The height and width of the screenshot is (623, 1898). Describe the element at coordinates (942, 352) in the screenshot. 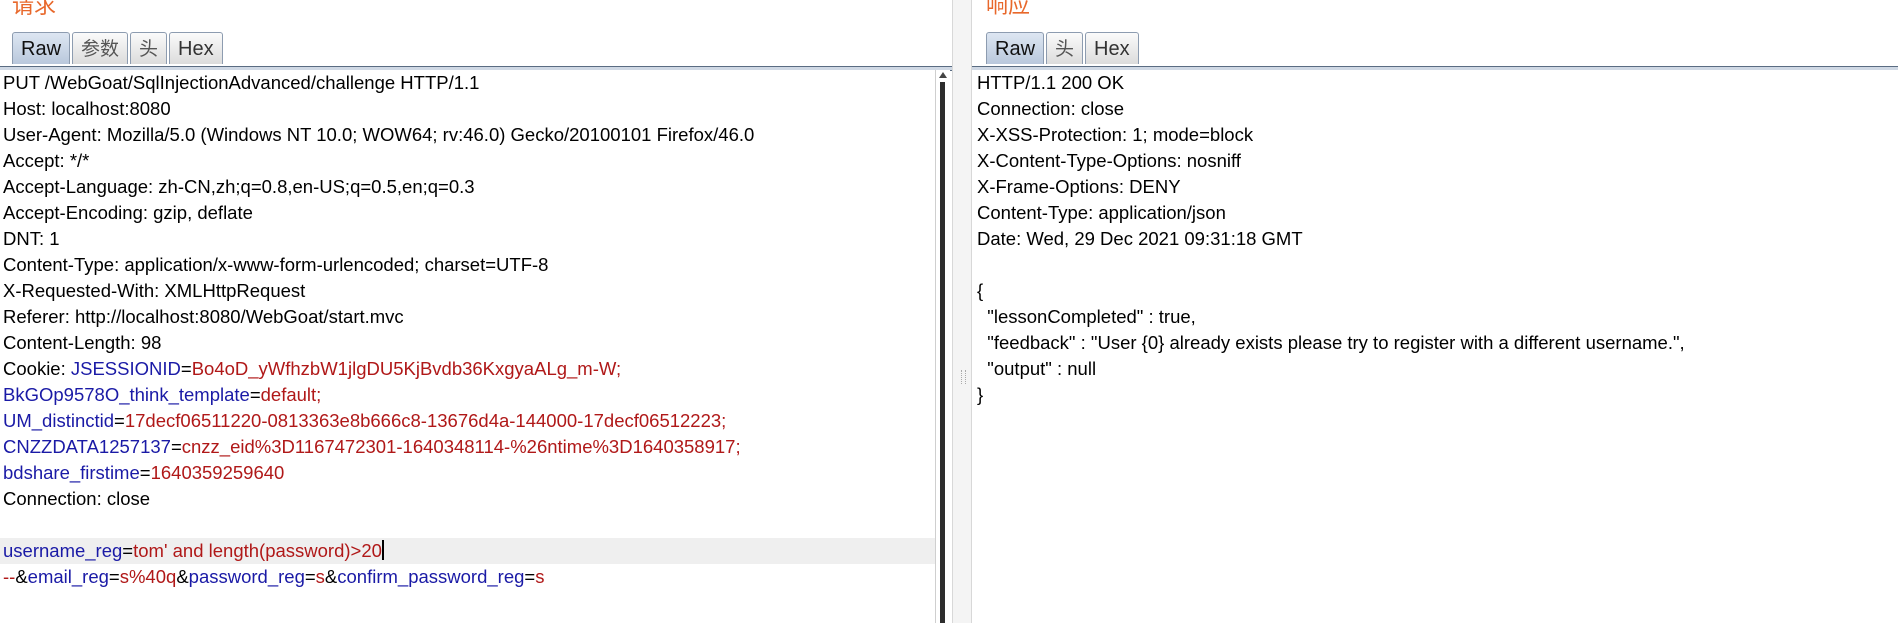

I see `scrollbar-thumb` at that location.